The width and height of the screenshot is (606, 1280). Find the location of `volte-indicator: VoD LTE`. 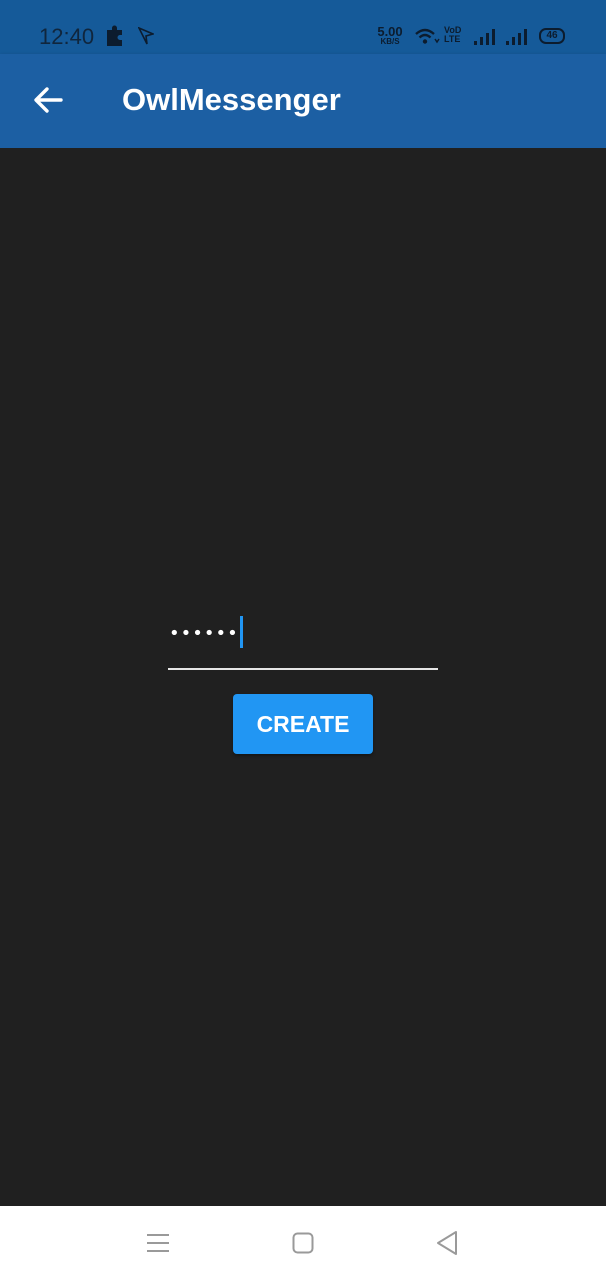

volte-indicator: VoD LTE is located at coordinates (453, 34).